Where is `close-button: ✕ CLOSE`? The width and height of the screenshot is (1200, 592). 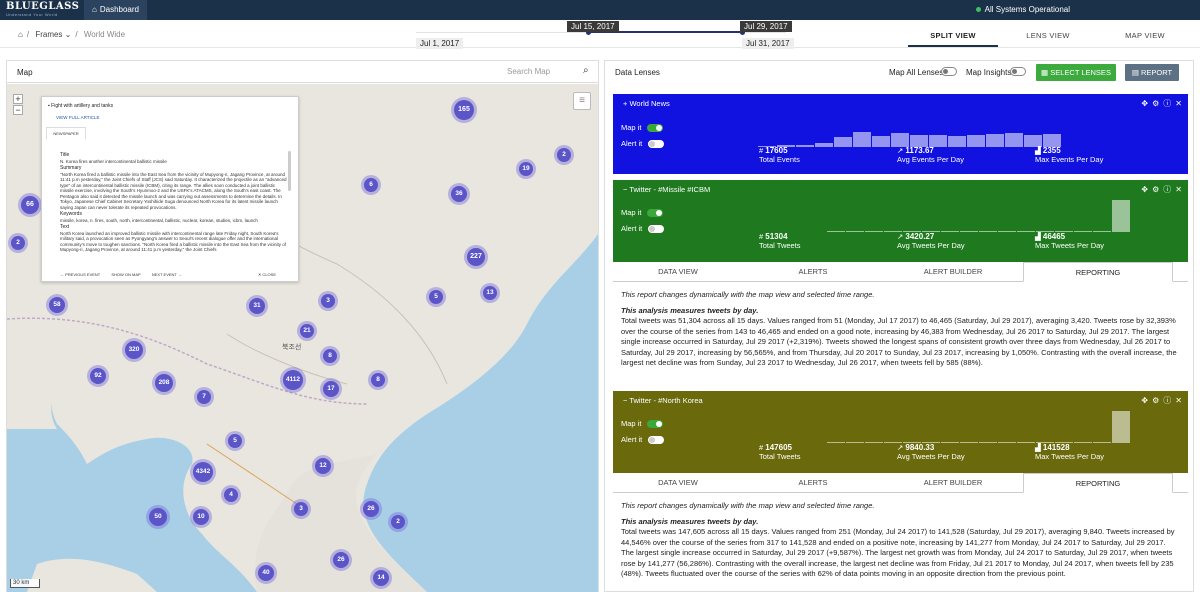
close-button: ✕ CLOSE is located at coordinates (267, 274).